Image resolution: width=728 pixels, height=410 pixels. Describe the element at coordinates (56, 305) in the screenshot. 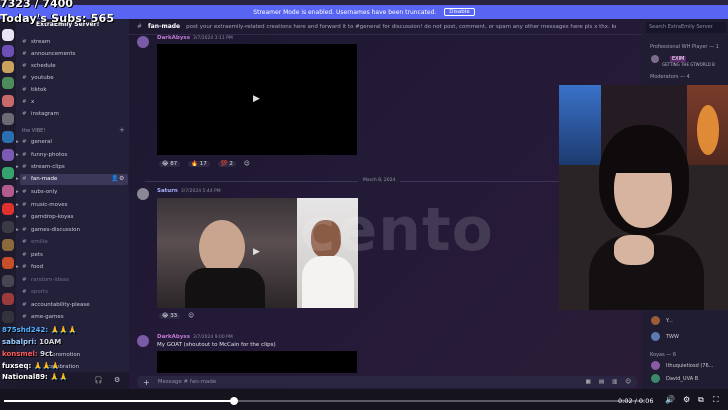

I see `channel-accountability-please: # accountability-please` at that location.